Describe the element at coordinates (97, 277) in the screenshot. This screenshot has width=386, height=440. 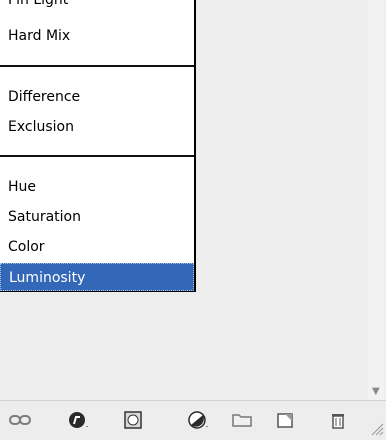
I see `menu-item-luminosity: Luminosity` at that location.